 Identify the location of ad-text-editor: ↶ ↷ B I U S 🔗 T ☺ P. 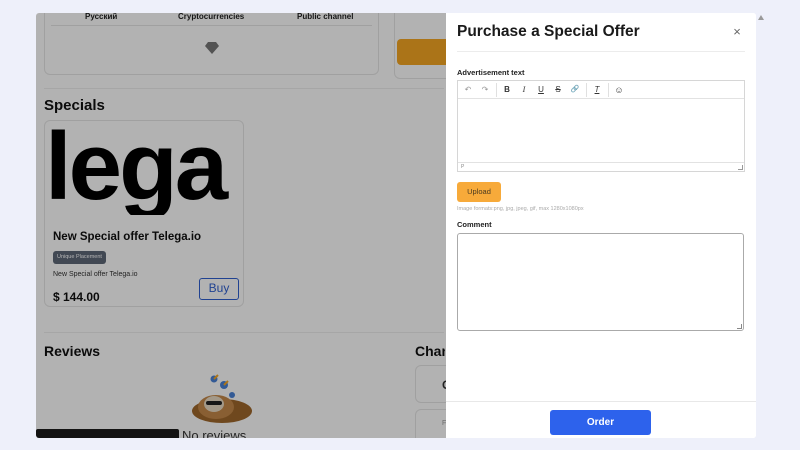
(601, 126).